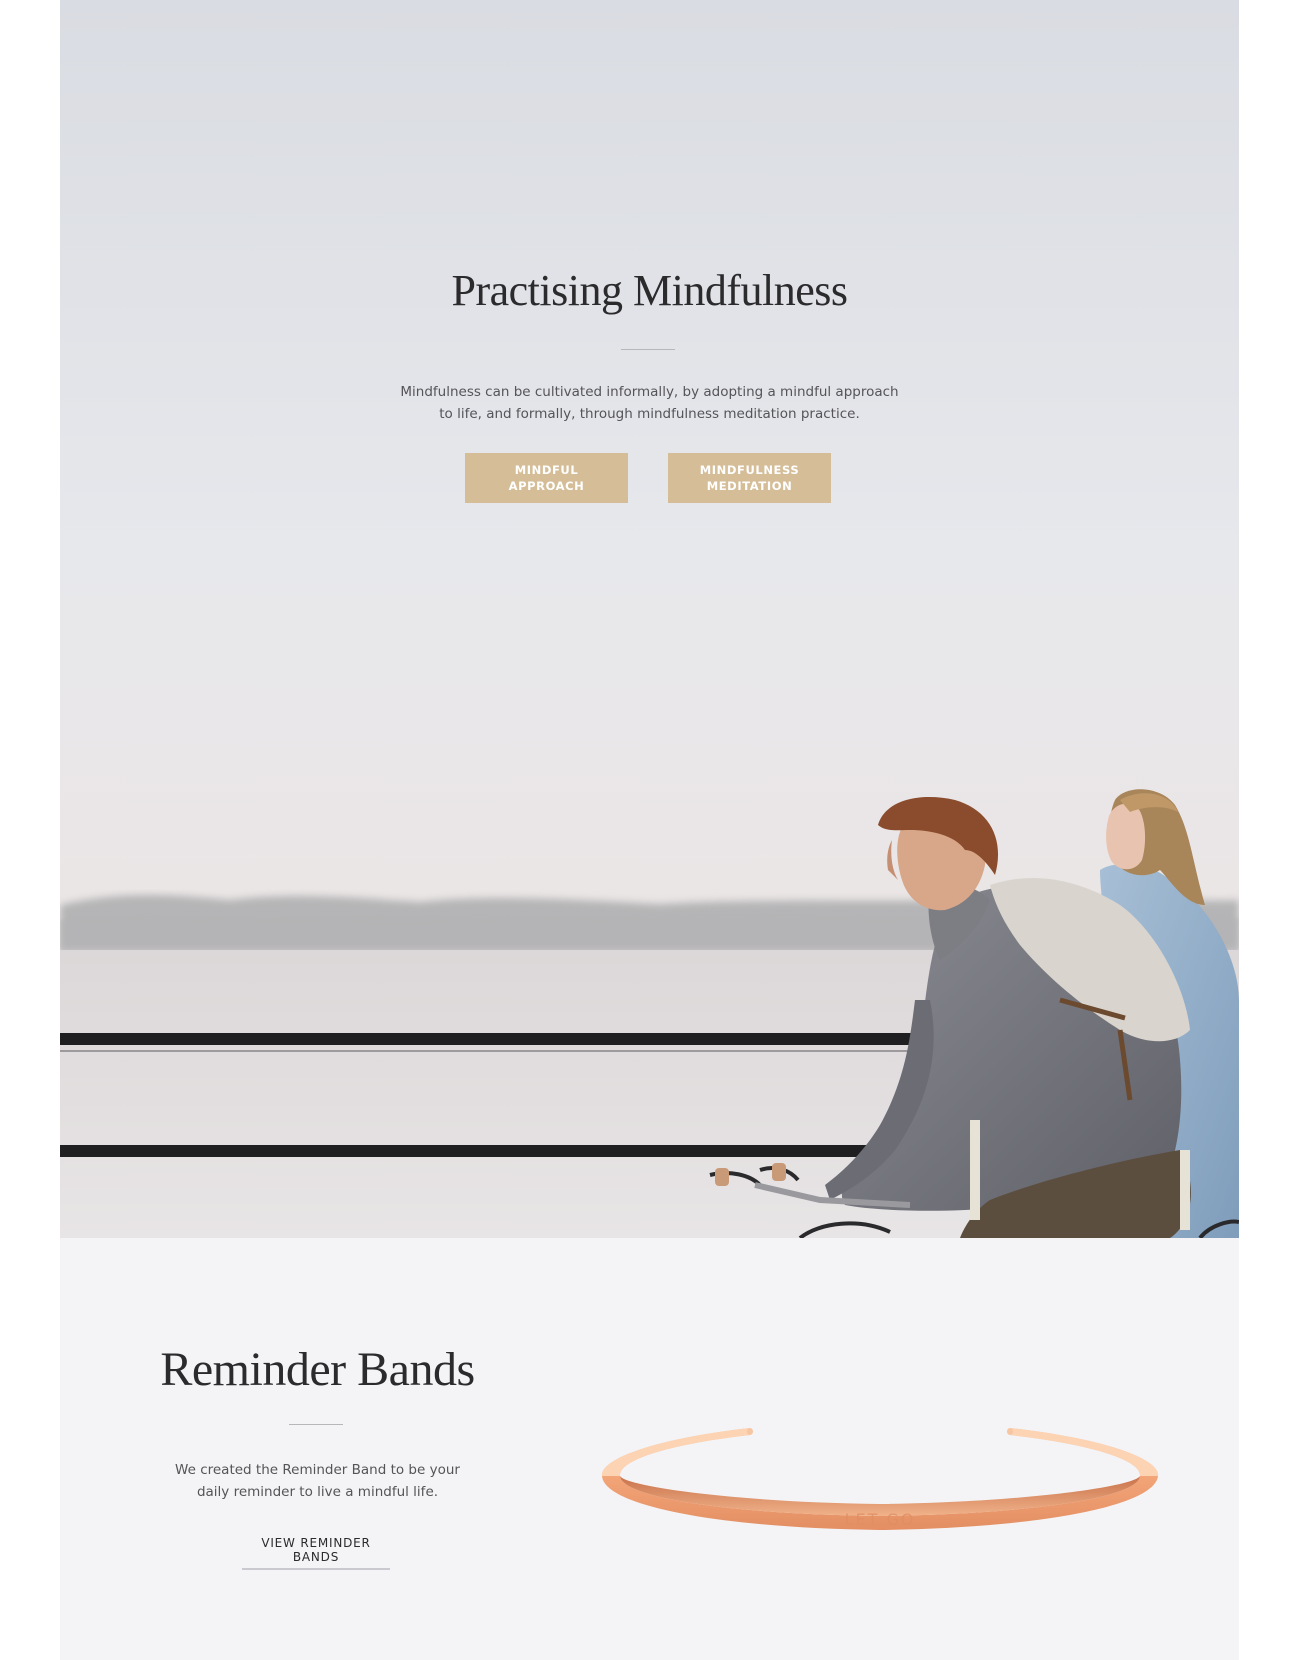 This screenshot has height=1660, width=1301. What do you see at coordinates (546, 470) in the screenshot?
I see `button-label-line: MINDFUL` at bounding box center [546, 470].